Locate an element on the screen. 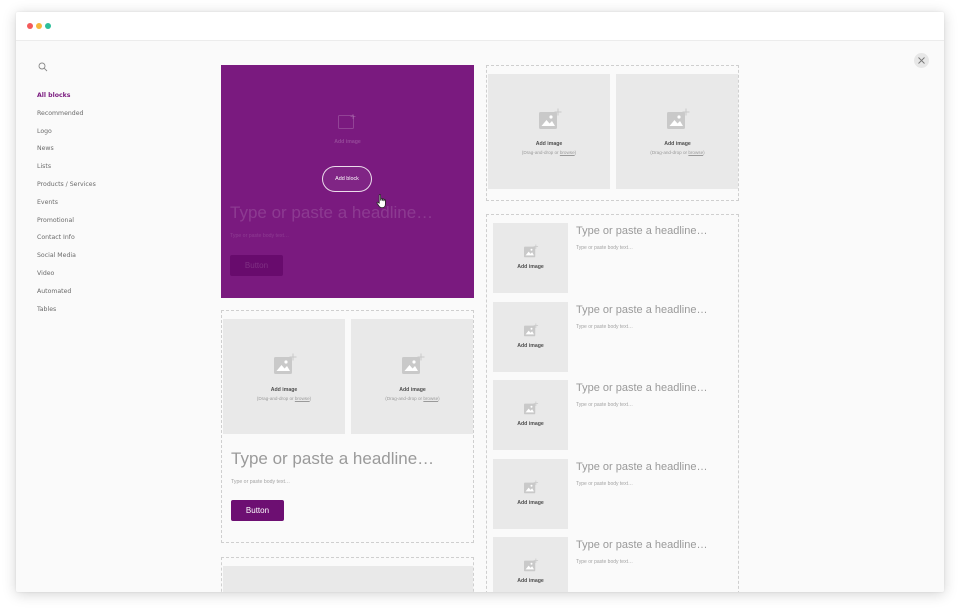  ghost-add-image-label: Add image is located at coordinates (347, 142).